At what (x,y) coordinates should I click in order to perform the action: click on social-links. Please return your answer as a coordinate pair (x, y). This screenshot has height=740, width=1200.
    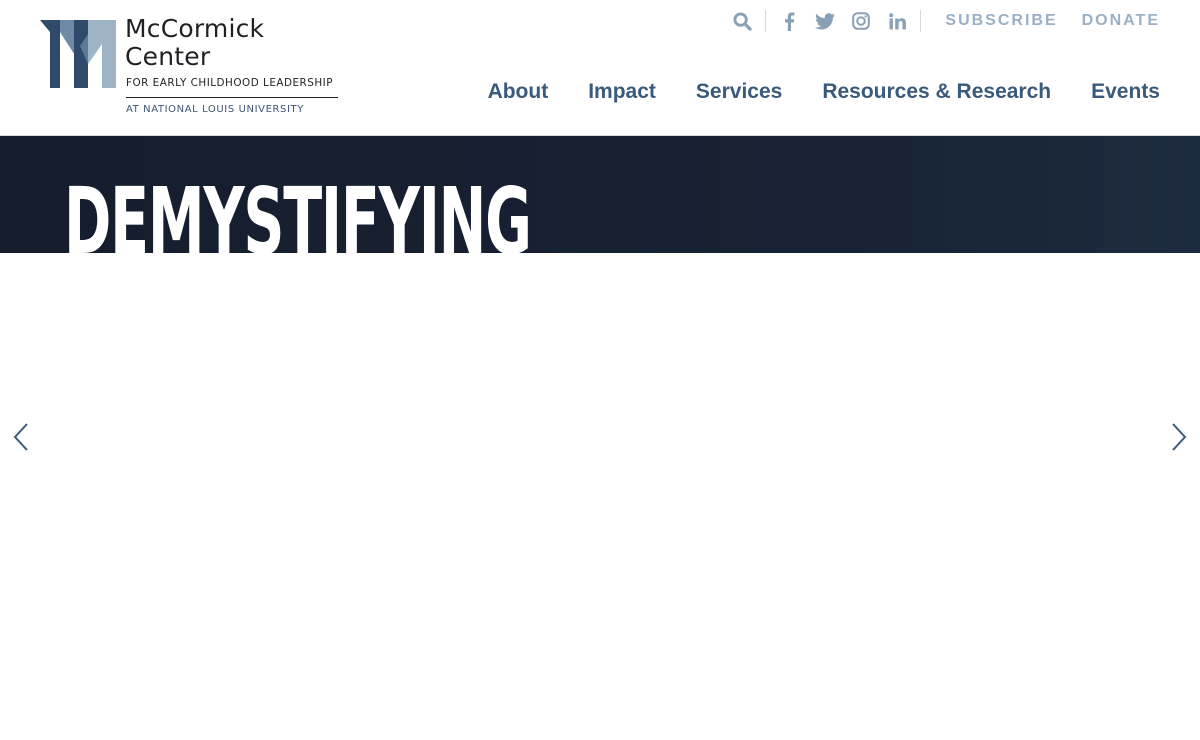
    Looking at the image, I should click on (843, 21).